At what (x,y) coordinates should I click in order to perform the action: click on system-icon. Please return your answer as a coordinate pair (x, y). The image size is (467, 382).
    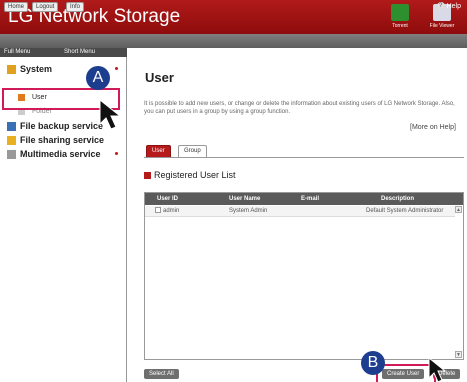
    Looking at the image, I should click on (11, 69).